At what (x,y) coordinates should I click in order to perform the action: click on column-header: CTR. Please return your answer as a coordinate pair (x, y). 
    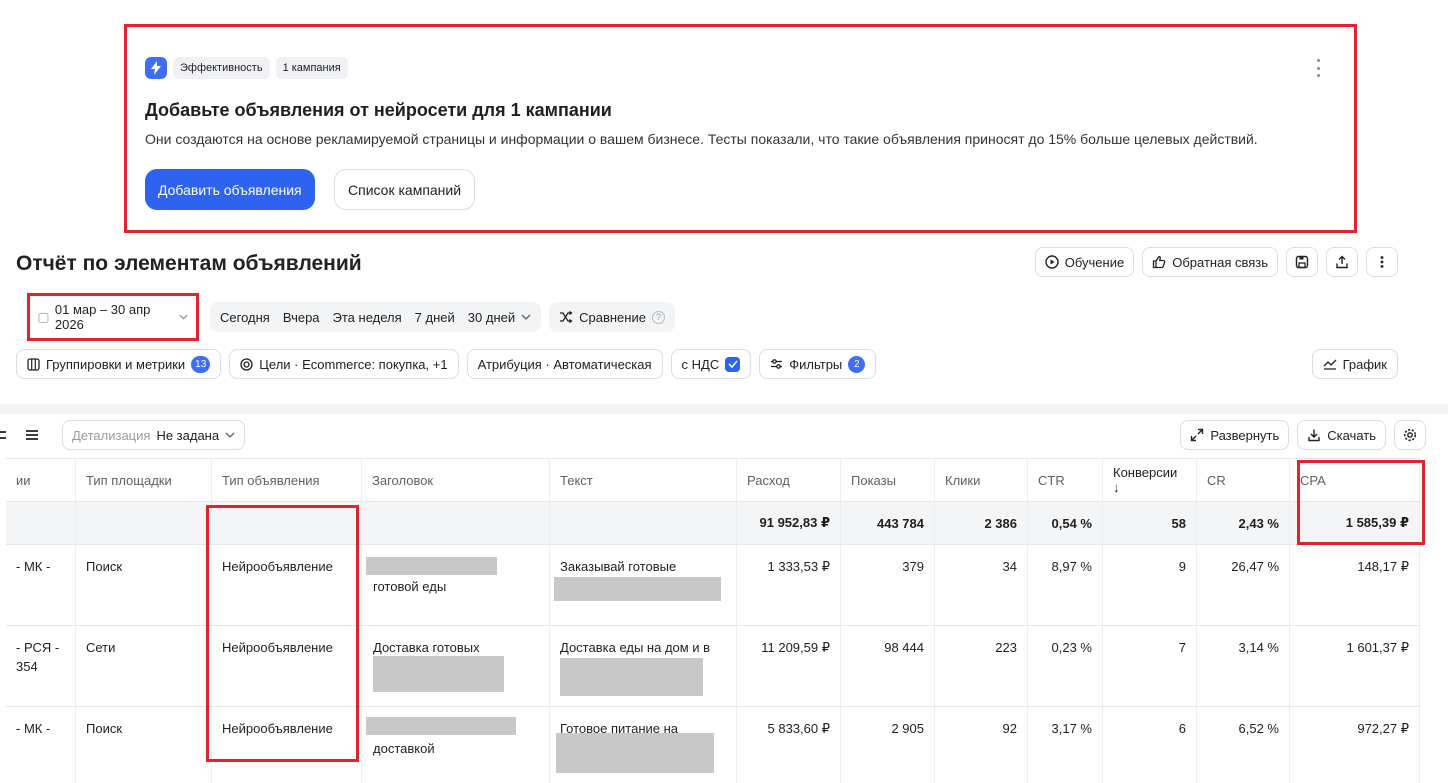
    Looking at the image, I should click on (1065, 480).